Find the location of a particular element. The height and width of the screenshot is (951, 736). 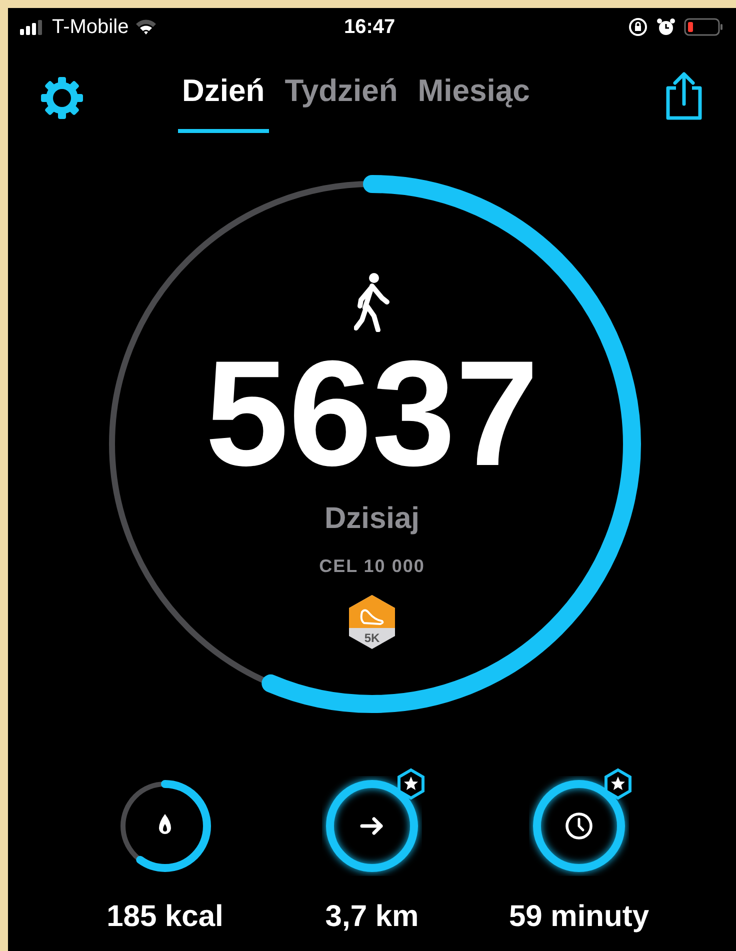

period-tab: Tydzień is located at coordinates (341, 100).